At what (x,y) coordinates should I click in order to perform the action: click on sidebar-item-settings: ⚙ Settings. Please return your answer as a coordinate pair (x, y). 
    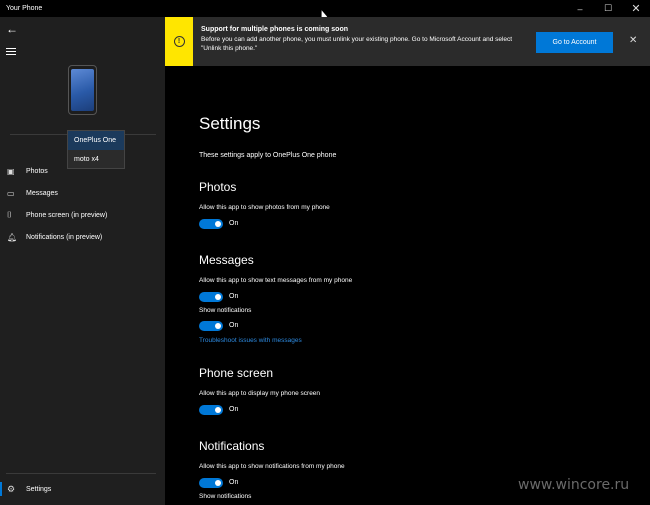
    Looking at the image, I should click on (82, 489).